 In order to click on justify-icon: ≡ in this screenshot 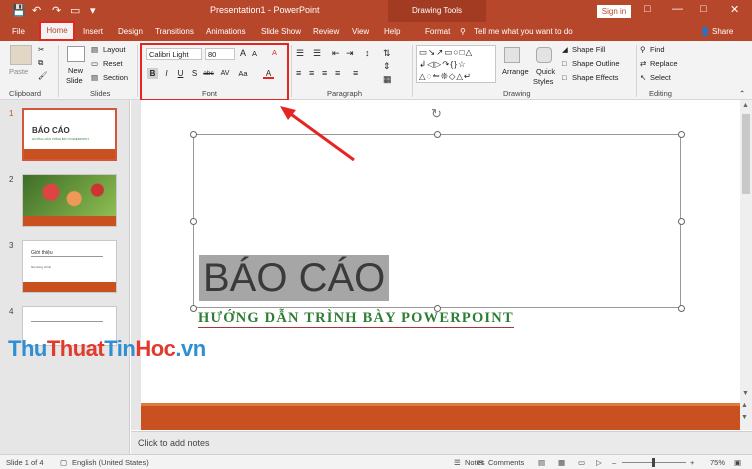, I will do `click(337, 73)`.